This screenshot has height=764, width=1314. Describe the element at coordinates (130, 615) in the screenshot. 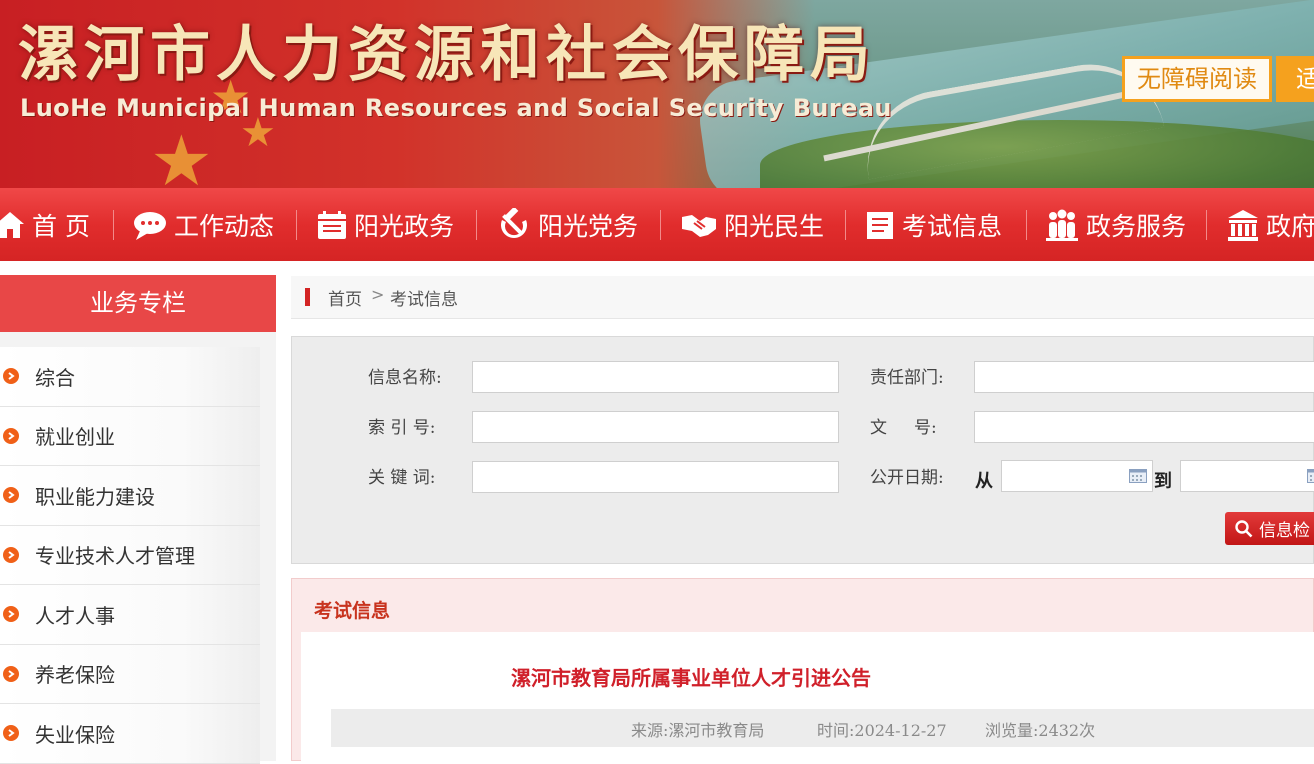

I see `sidebar-item-talent-personnel: 人才人事` at that location.